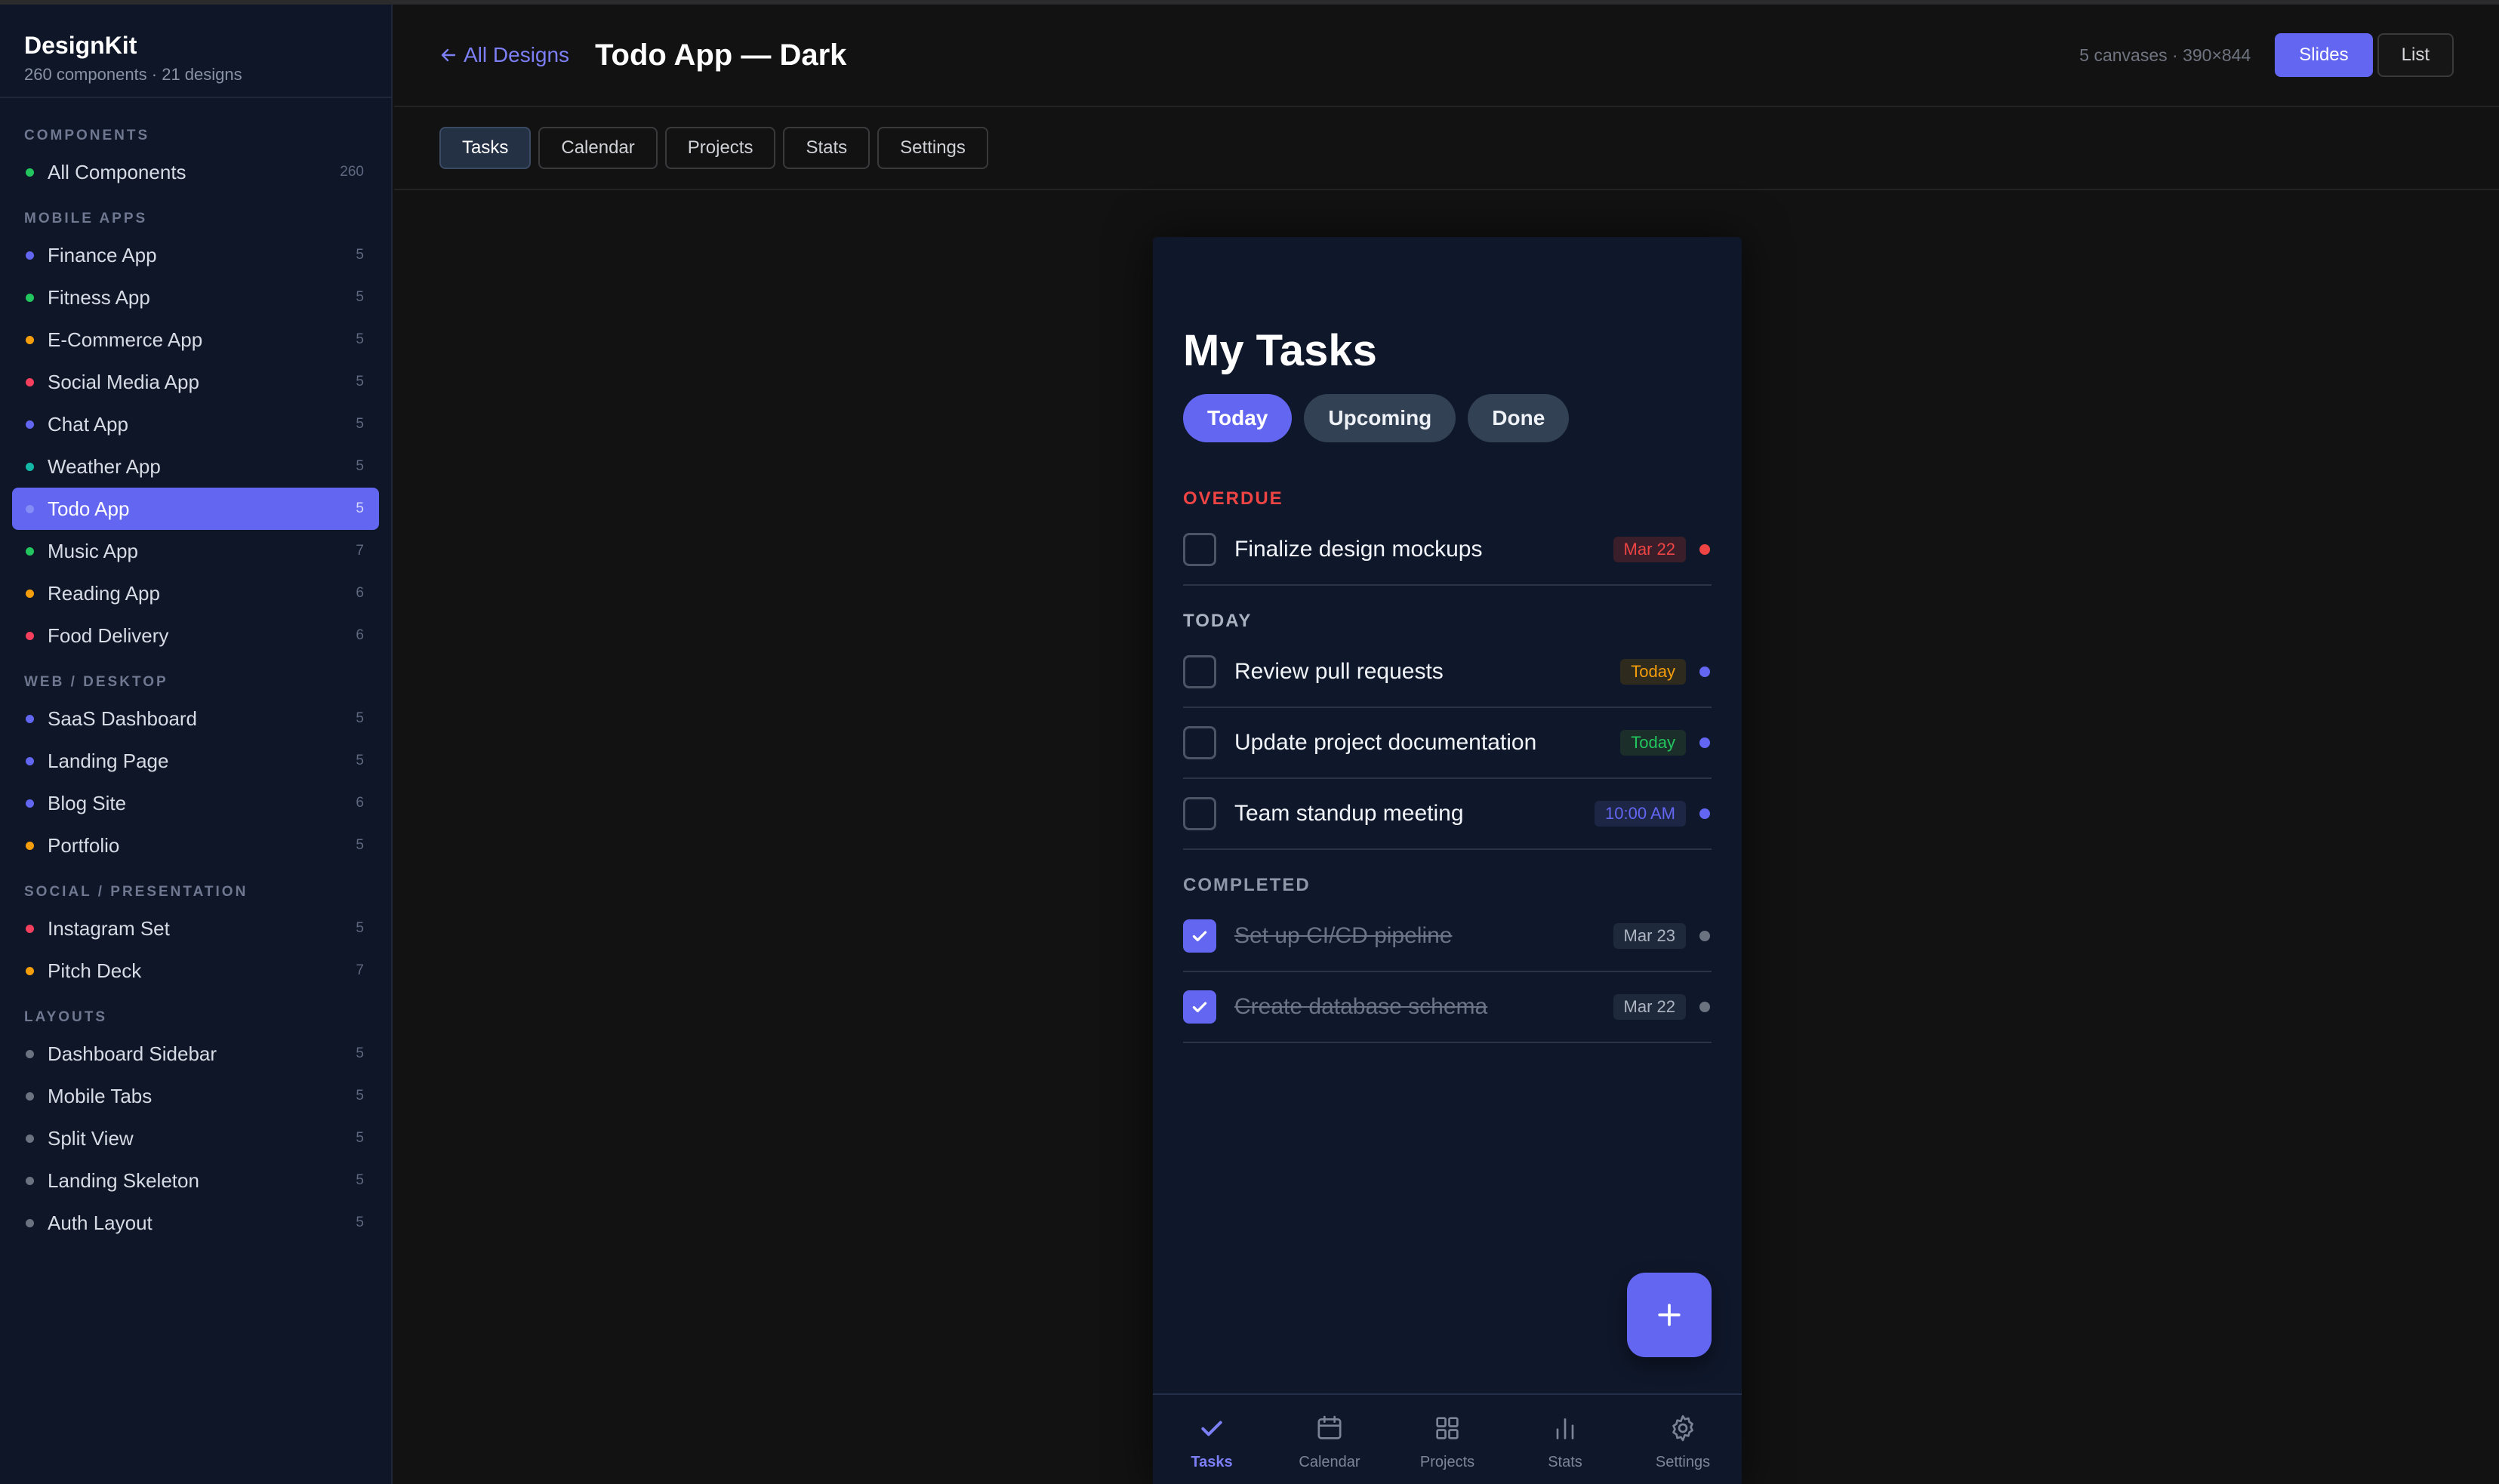  What do you see at coordinates (2324, 55) in the screenshot?
I see `slides-button: Slides` at bounding box center [2324, 55].